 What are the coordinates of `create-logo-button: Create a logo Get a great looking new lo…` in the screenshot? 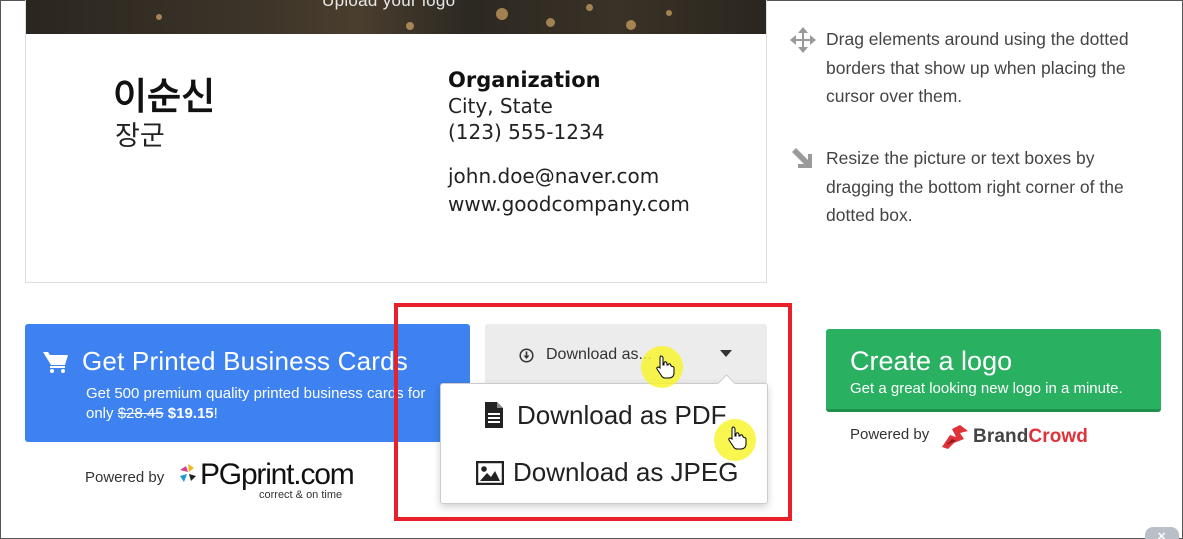 It's located at (993, 370).